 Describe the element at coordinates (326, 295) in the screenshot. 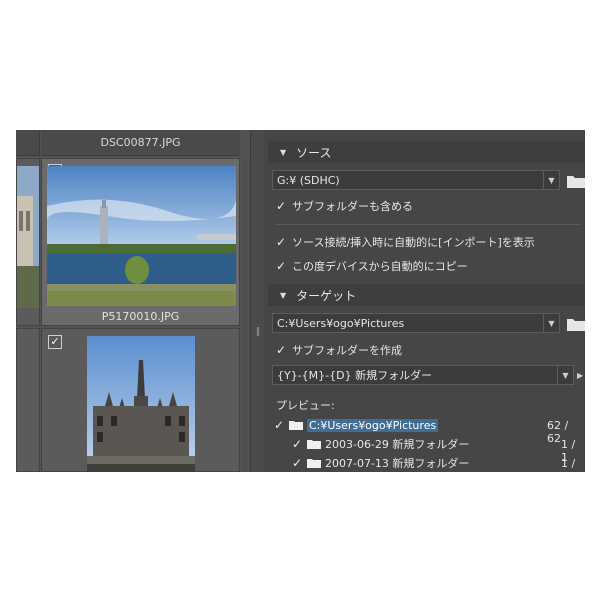

I see `target-section-title: ターゲット` at that location.